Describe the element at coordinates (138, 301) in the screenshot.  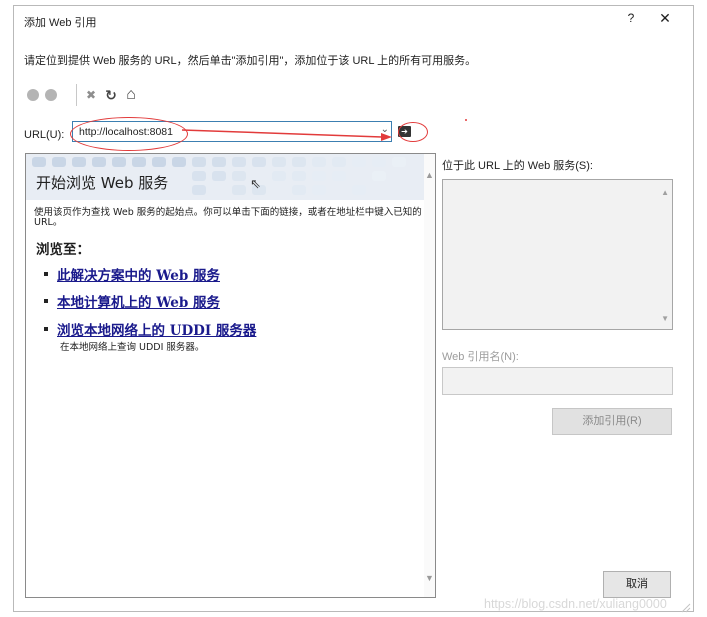
I see `link-local-services: 本地计算机上的 Web 服务` at that location.